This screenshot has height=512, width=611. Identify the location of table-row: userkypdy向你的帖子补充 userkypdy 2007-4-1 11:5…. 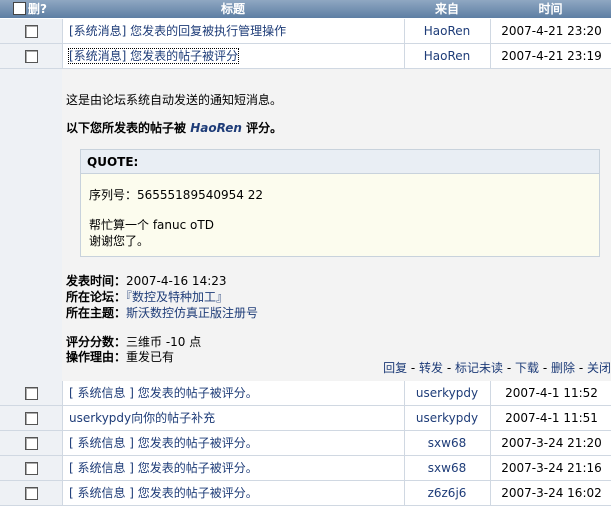
(305, 418).